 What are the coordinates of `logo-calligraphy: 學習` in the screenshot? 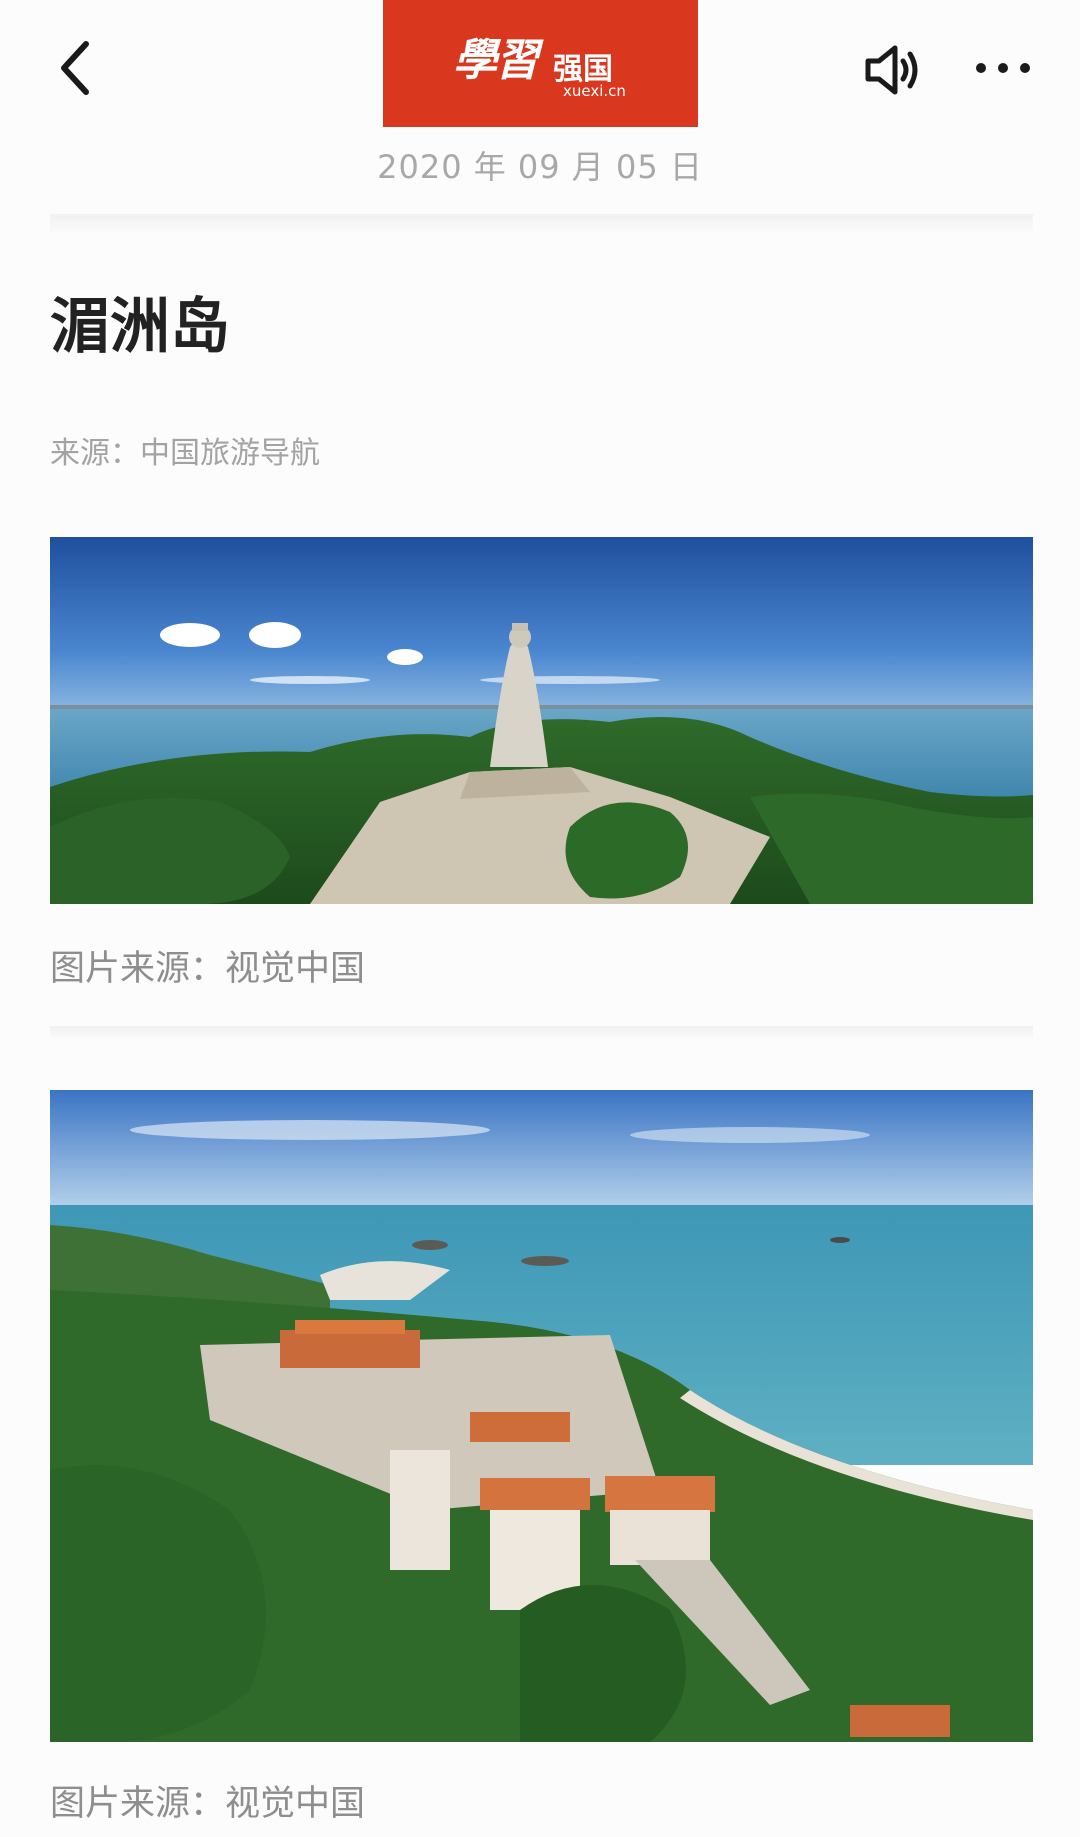 It's located at (496, 60).